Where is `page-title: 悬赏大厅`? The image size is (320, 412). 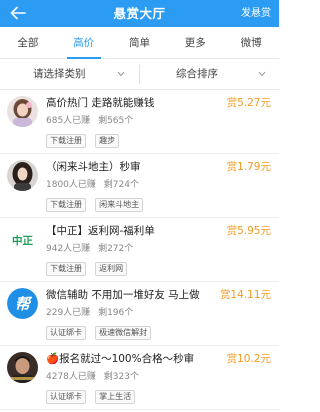 page-title: 悬赏大厅 is located at coordinates (139, 13).